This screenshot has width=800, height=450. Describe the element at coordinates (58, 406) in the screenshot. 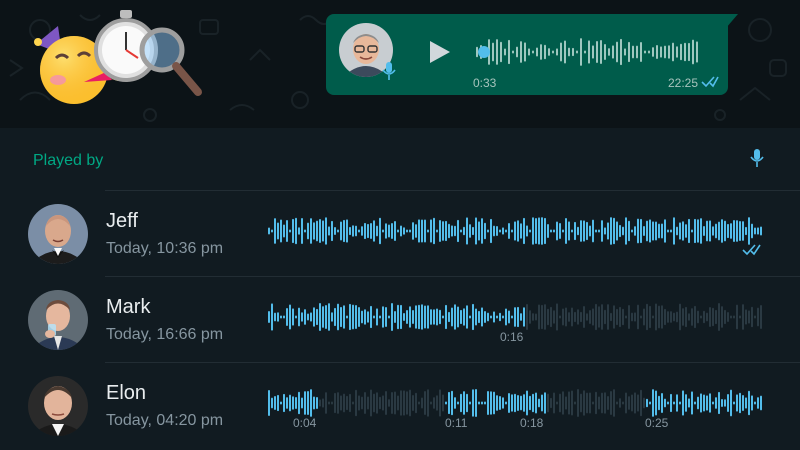

I see `avatar-elon` at that location.